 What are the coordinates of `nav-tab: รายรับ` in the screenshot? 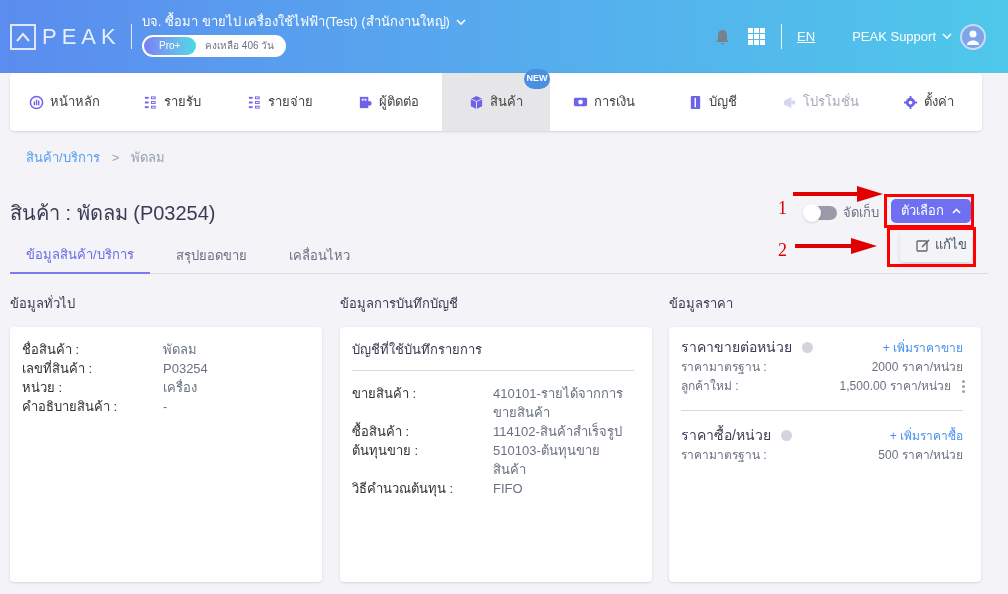 It's located at (172, 102).